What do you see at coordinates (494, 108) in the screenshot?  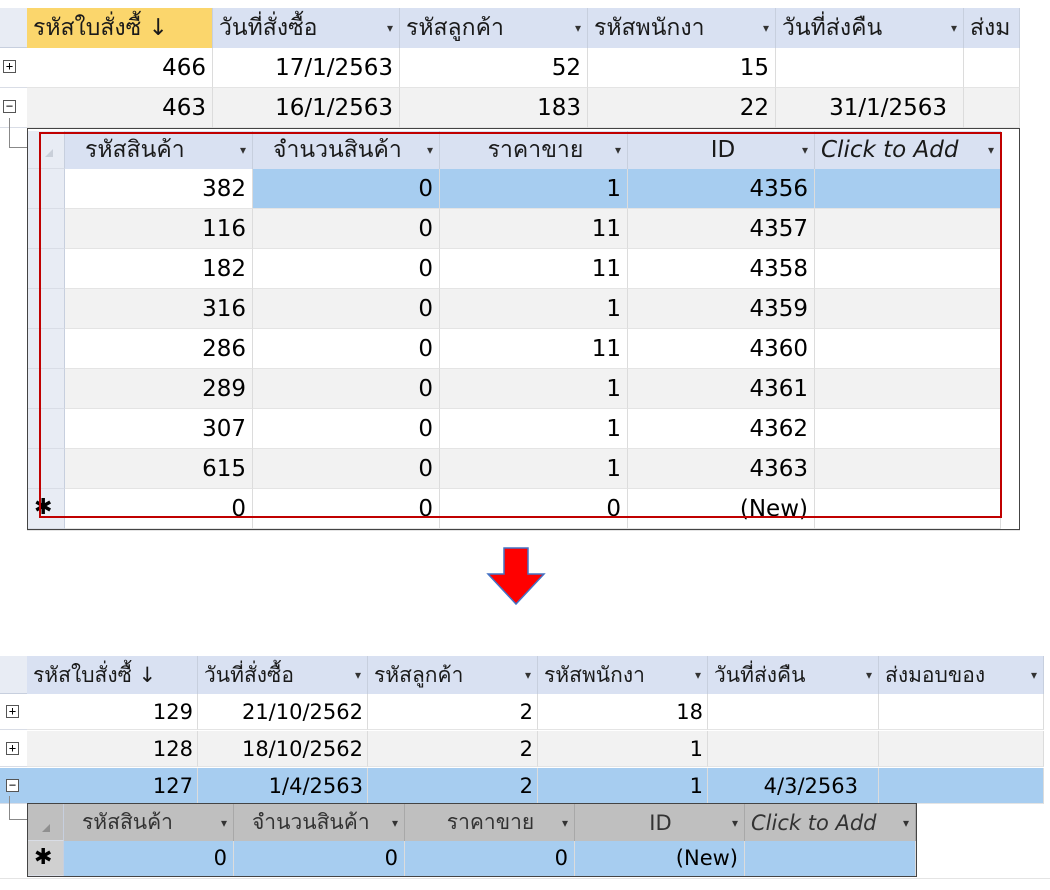 I see `top-cell-r2-c3: 183` at bounding box center [494, 108].